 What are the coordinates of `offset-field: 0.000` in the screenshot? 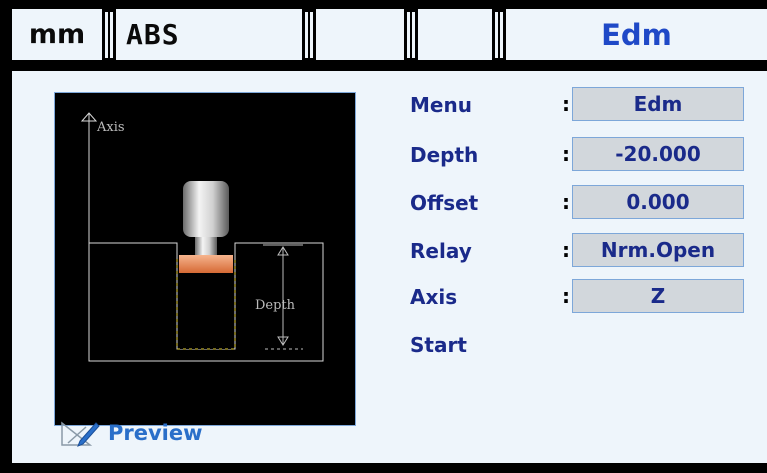 It's located at (658, 202).